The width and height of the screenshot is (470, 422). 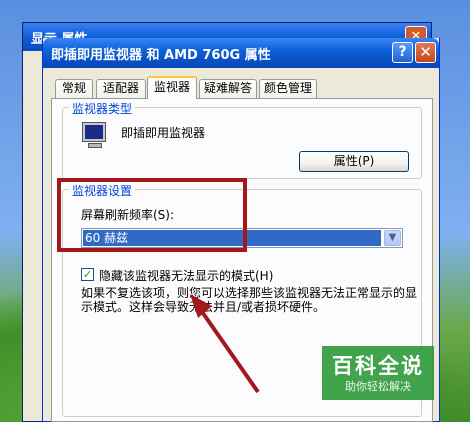 What do you see at coordinates (378, 366) in the screenshot?
I see `watermark-main: 百科全说` at bounding box center [378, 366].